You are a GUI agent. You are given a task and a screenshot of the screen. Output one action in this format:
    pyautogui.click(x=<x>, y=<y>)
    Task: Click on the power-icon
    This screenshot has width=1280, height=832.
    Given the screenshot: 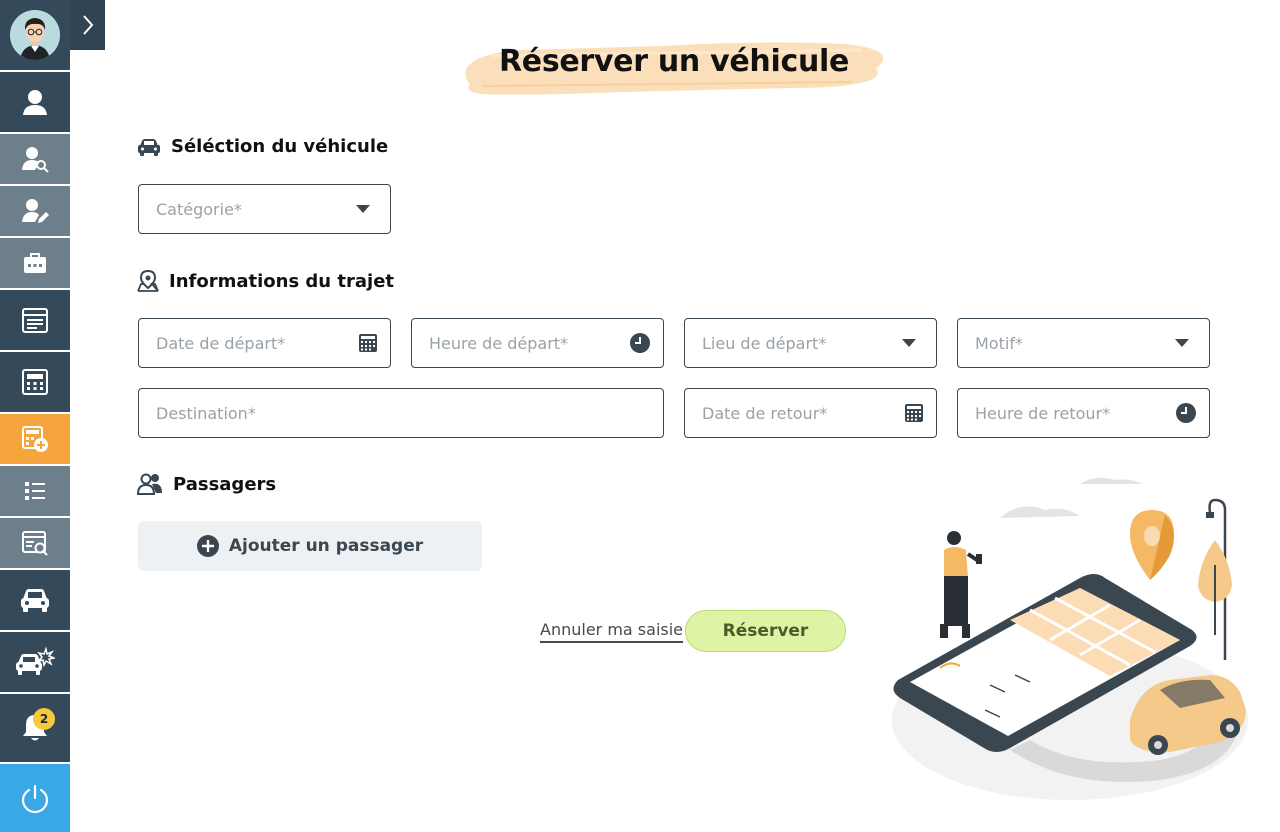 What is the action you would take?
    pyautogui.click(x=35, y=798)
    